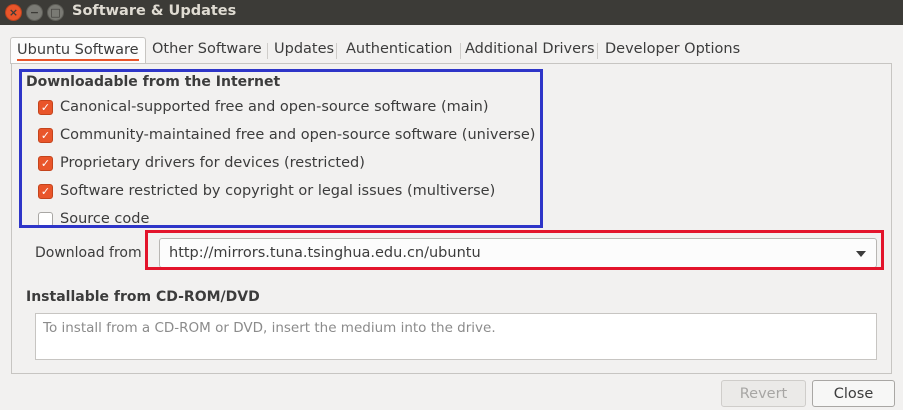 The height and width of the screenshot is (410, 903). What do you see at coordinates (514, 250) in the screenshot?
I see `highlight-box-red` at bounding box center [514, 250].